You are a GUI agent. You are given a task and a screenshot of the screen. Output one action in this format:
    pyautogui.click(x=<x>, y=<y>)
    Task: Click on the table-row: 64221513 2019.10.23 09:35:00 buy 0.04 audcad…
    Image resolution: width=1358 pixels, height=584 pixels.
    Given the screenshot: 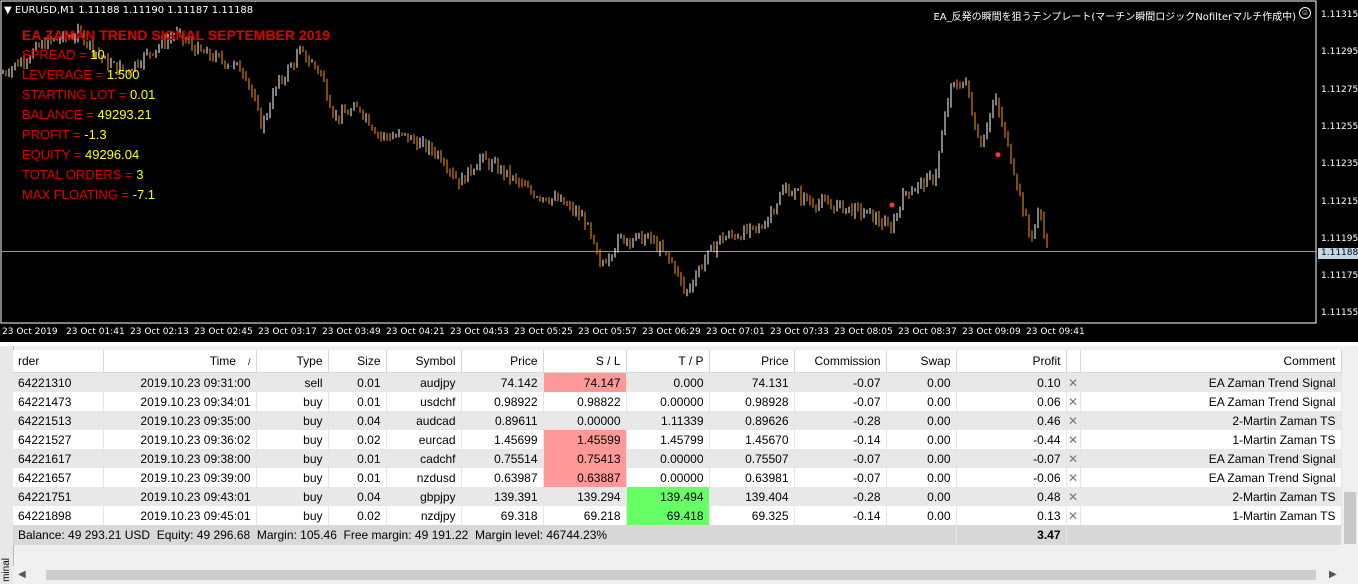 What is the action you would take?
    pyautogui.click(x=677, y=420)
    